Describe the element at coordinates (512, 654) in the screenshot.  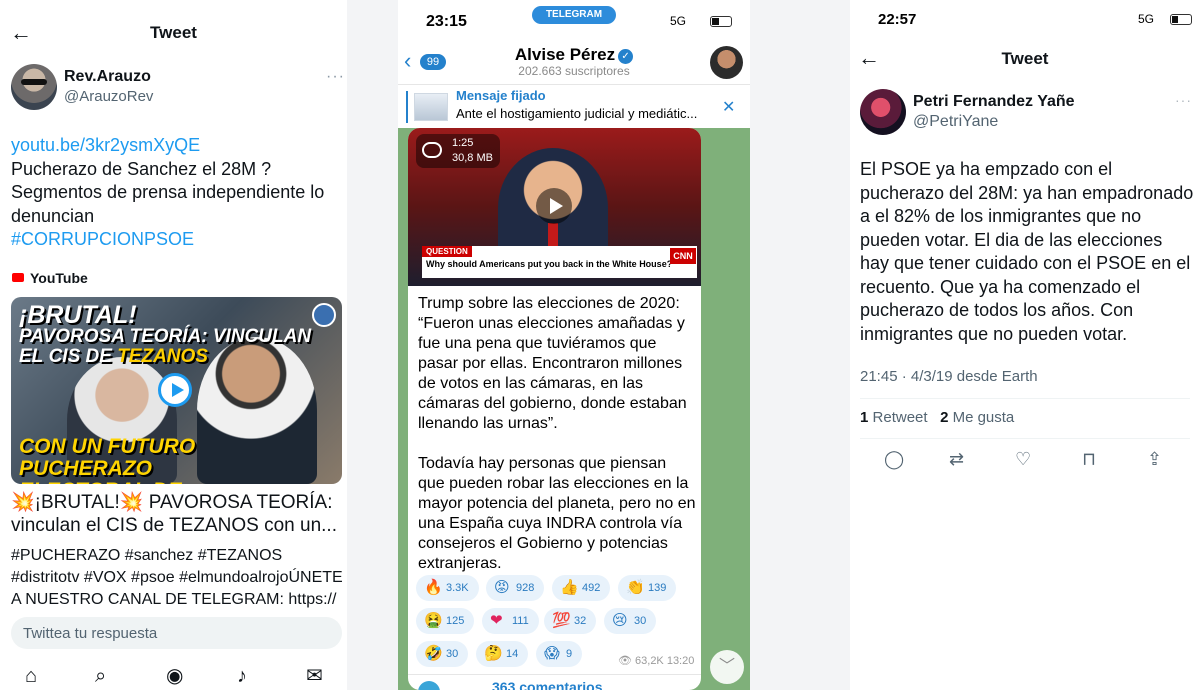
I see `reaction-count: 14` at that location.